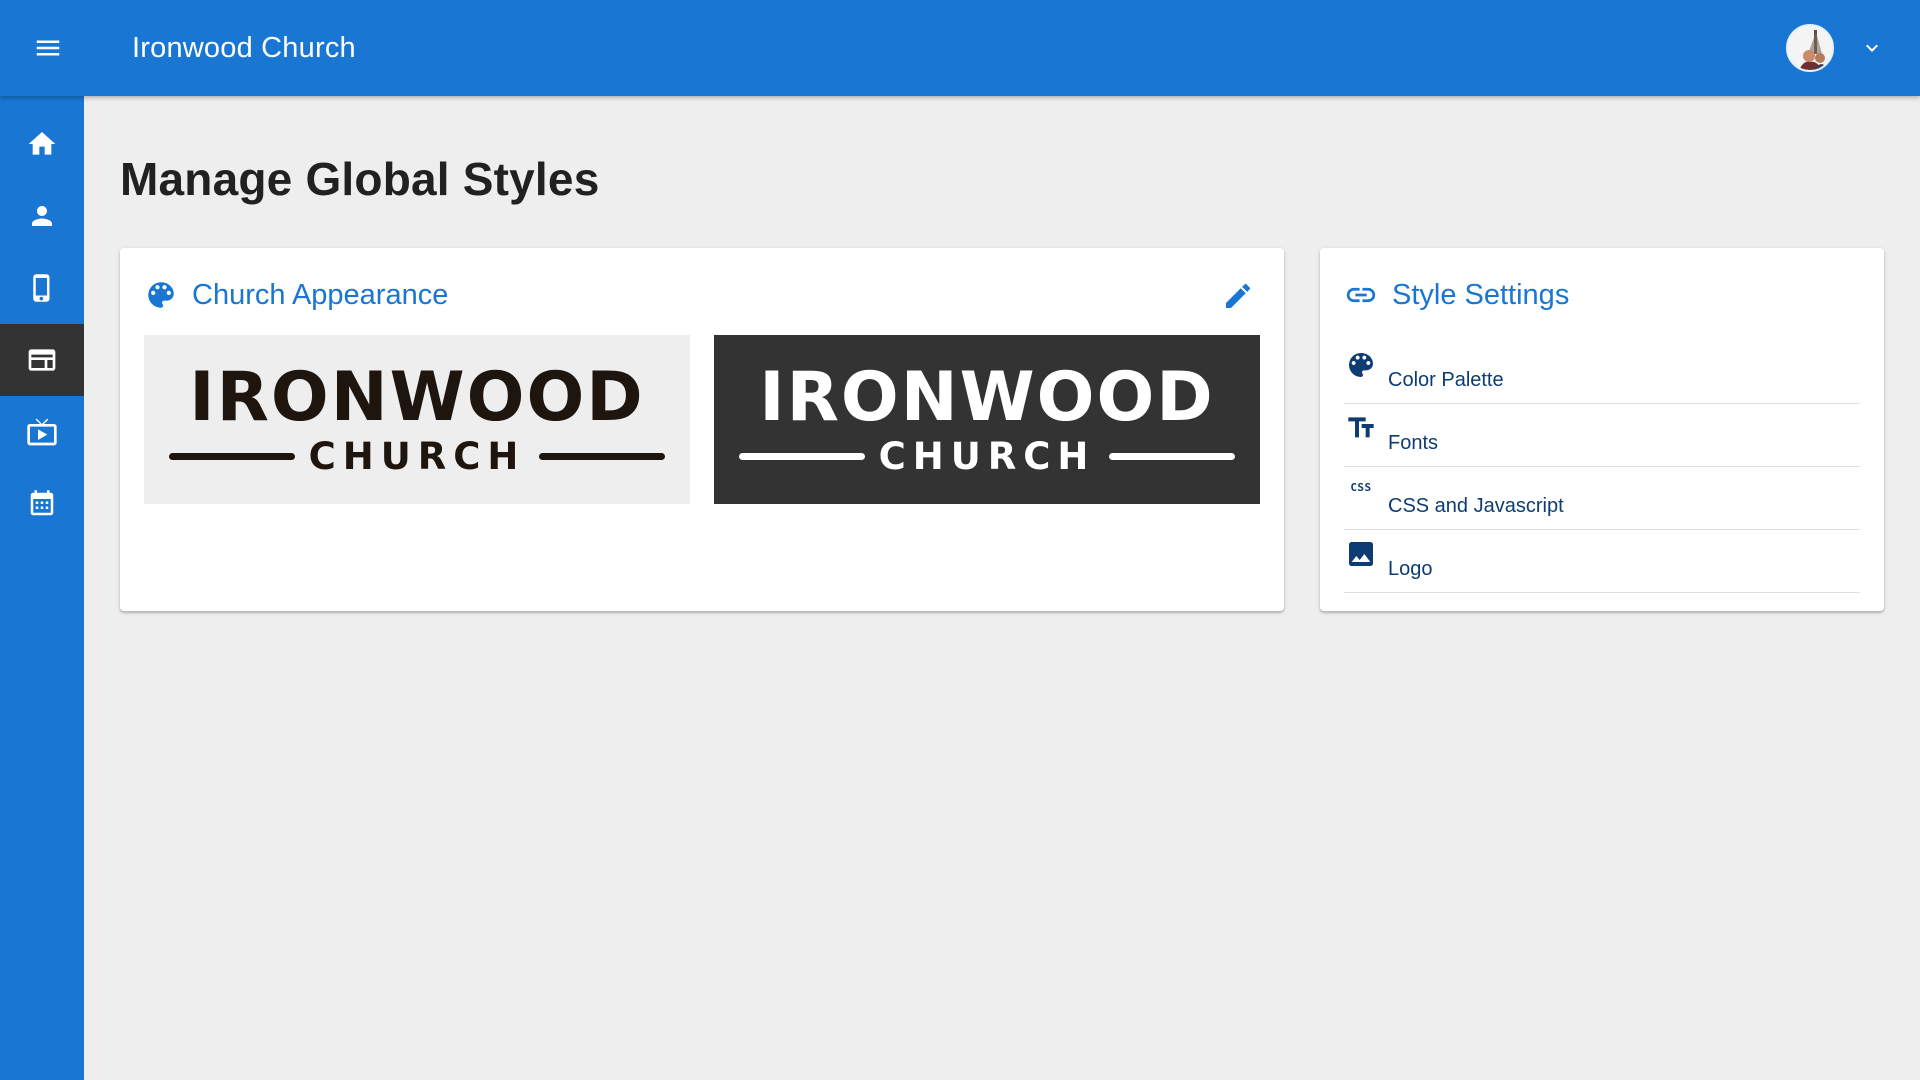 The image size is (1920, 1080). Describe the element at coordinates (1361, 295) in the screenshot. I see `link-icon` at that location.